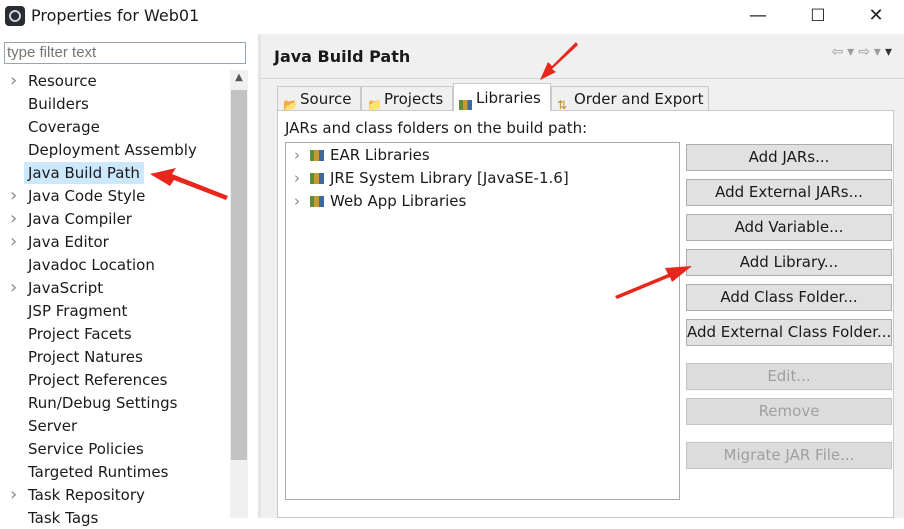 The height and width of the screenshot is (529, 904). I want to click on page-title: Java Build Path, so click(342, 56).